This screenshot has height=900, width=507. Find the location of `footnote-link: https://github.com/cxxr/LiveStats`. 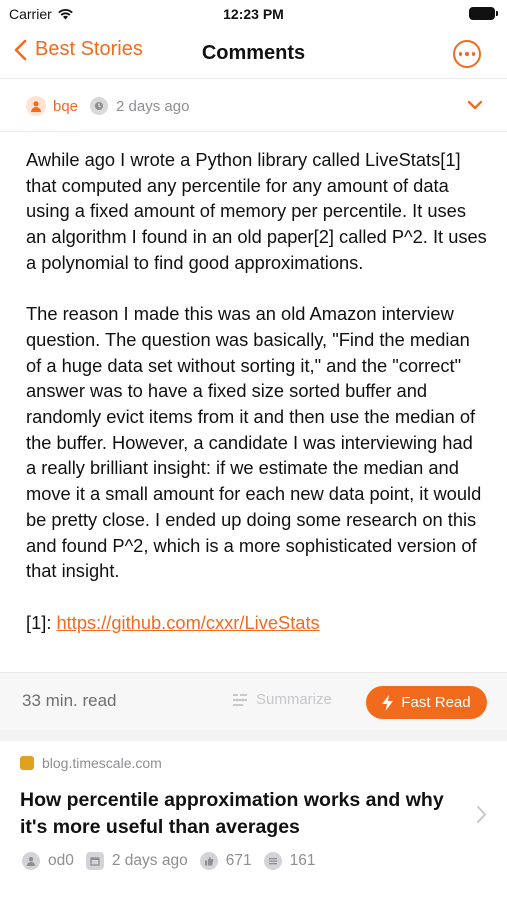

footnote-link: https://github.com/cxxr/LiveStats is located at coordinates (188, 622).